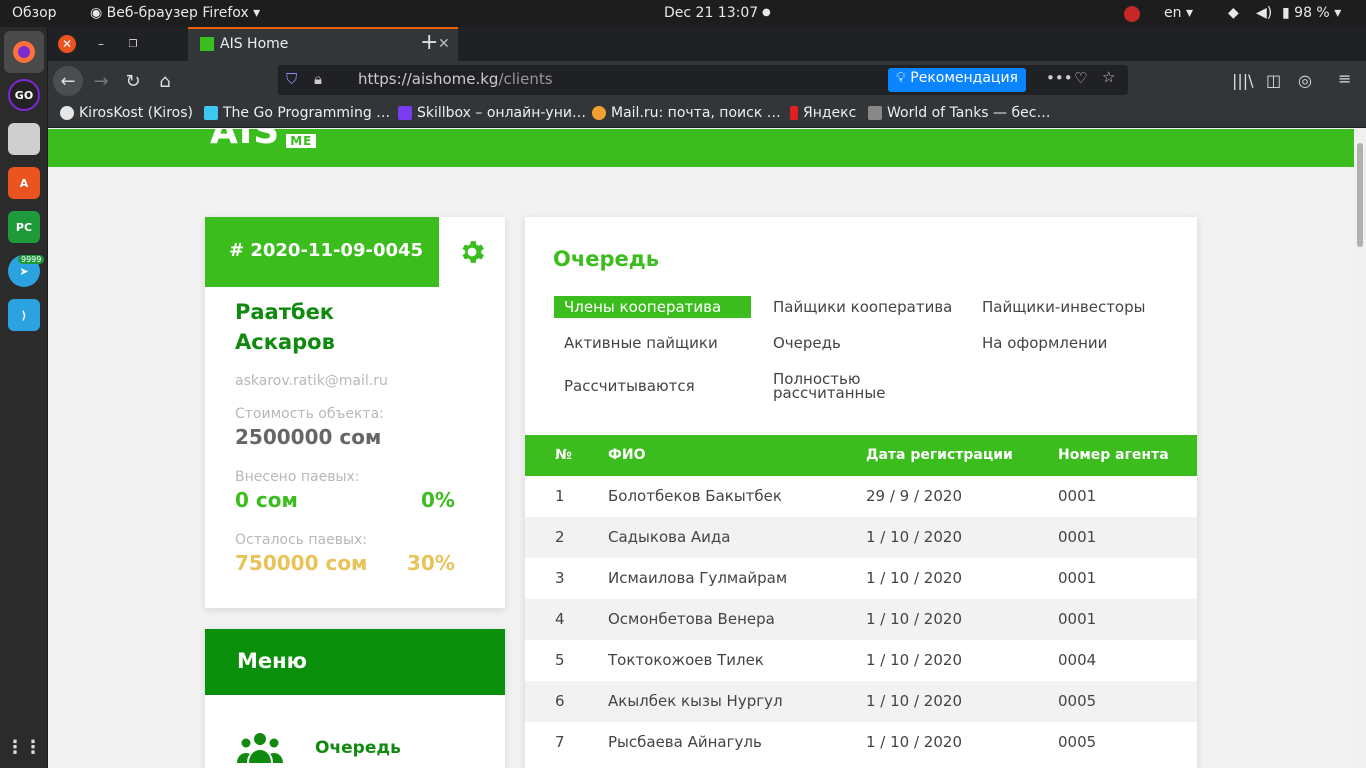  I want to click on recommendation-button: 💡︎ Рекомендация, so click(957, 80).